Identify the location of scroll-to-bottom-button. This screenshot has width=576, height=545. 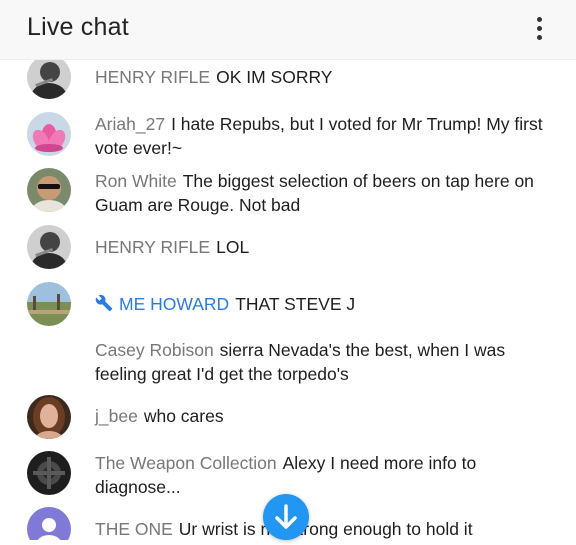
(286, 517).